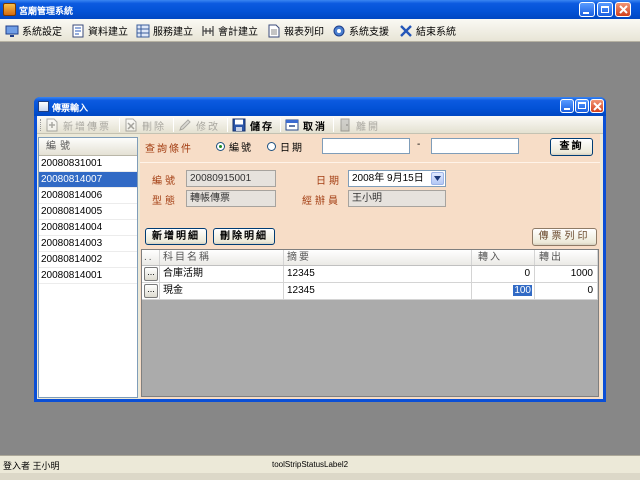 The image size is (640, 480). I want to click on query-from-input, so click(366, 146).